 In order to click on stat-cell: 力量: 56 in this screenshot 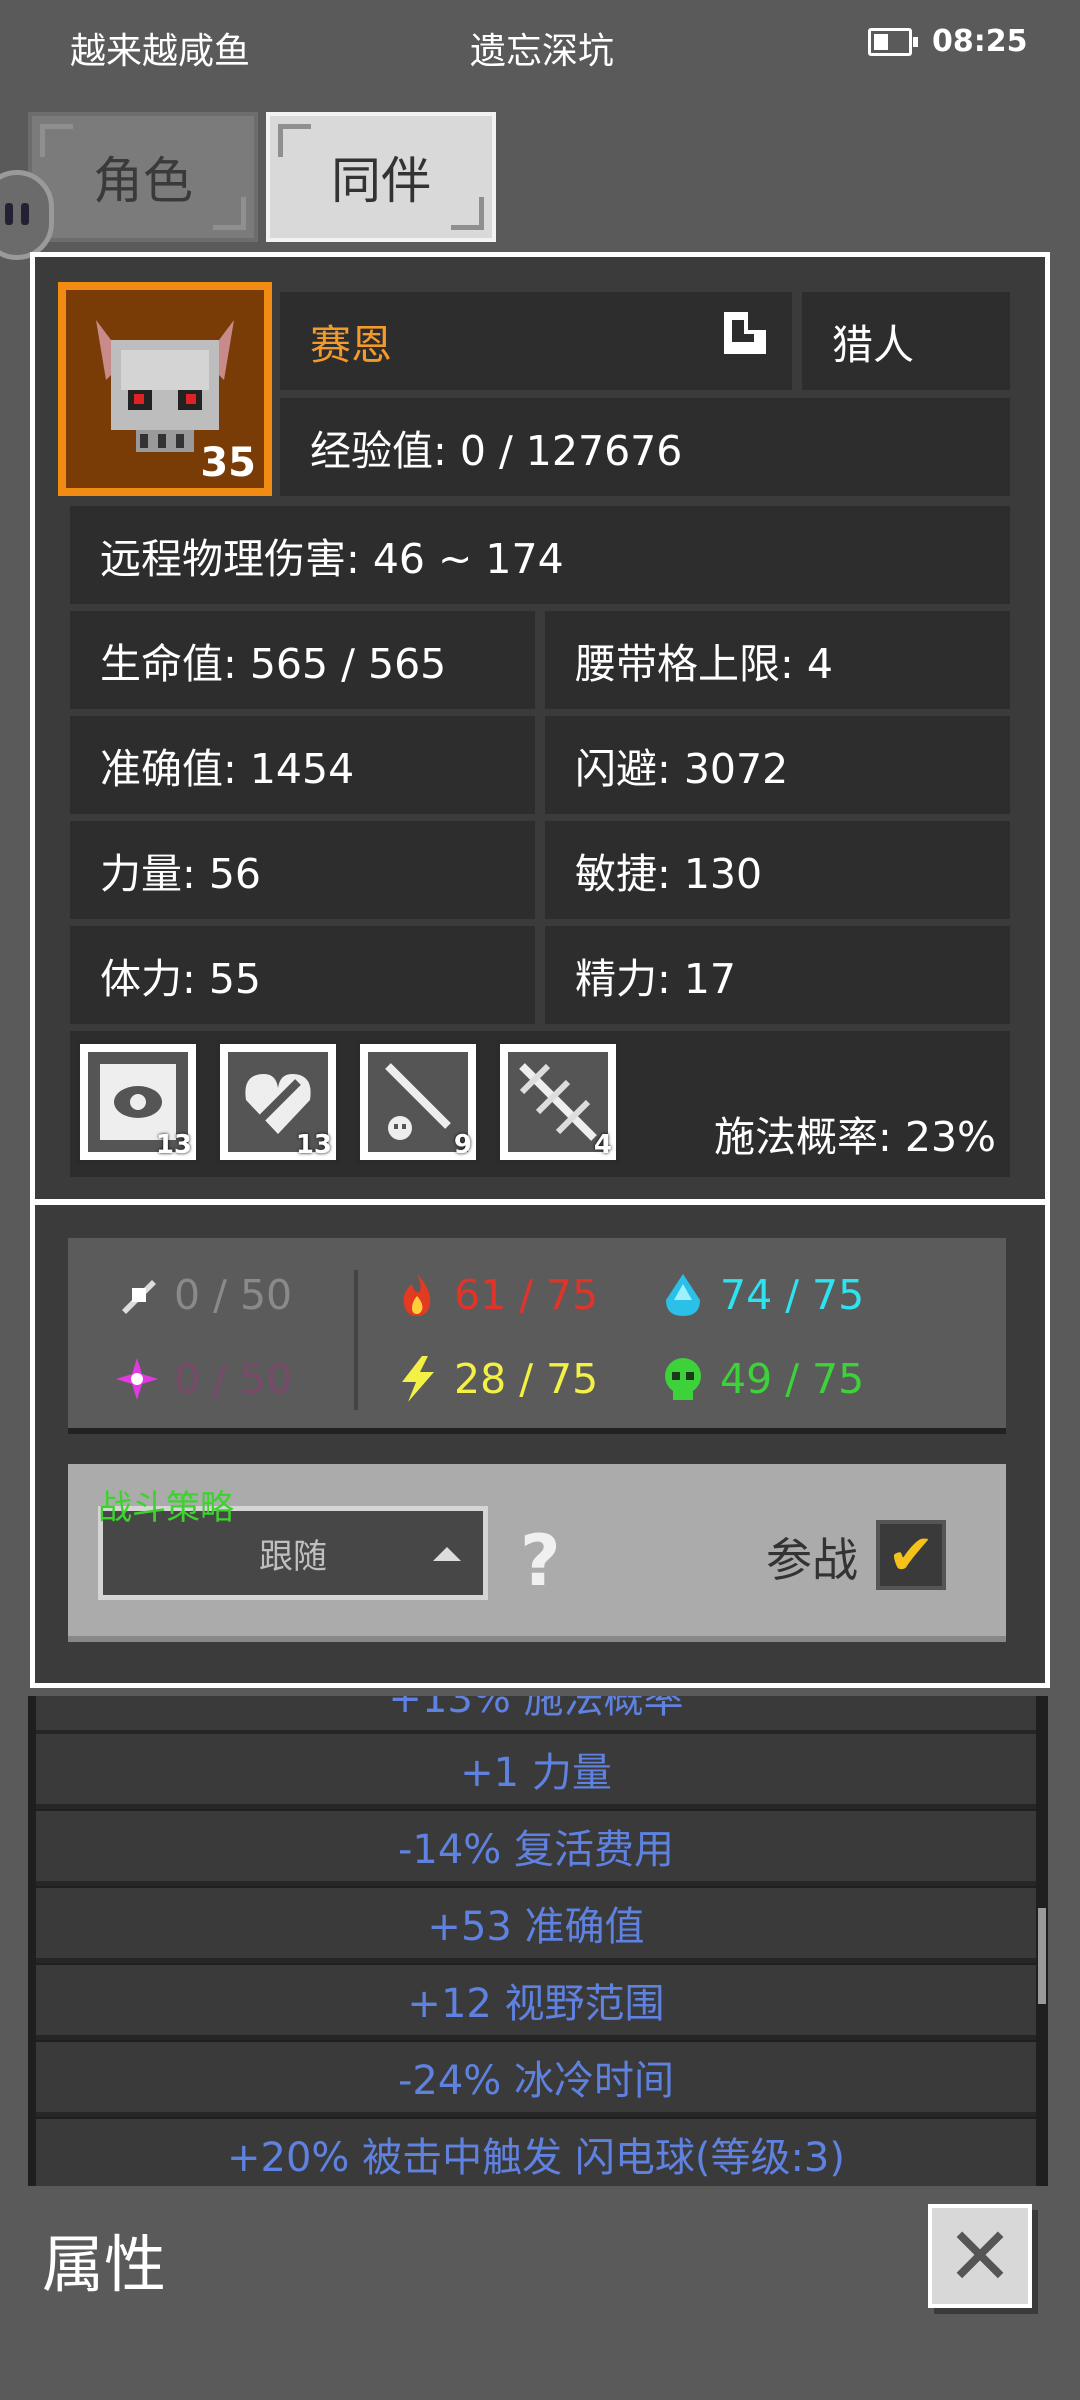, I will do `click(302, 870)`.